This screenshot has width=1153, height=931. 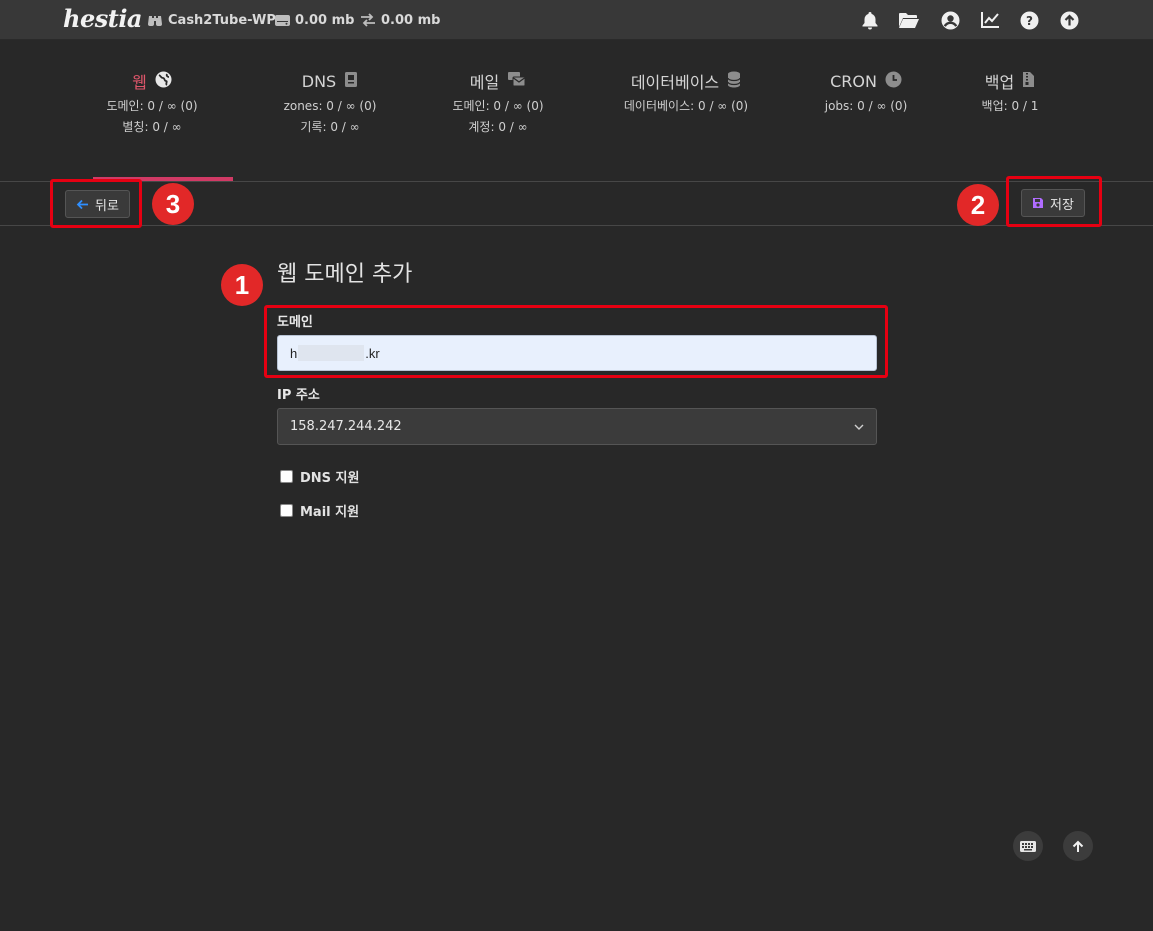 What do you see at coordinates (893, 81) in the screenshot?
I see `clock-icon` at bounding box center [893, 81].